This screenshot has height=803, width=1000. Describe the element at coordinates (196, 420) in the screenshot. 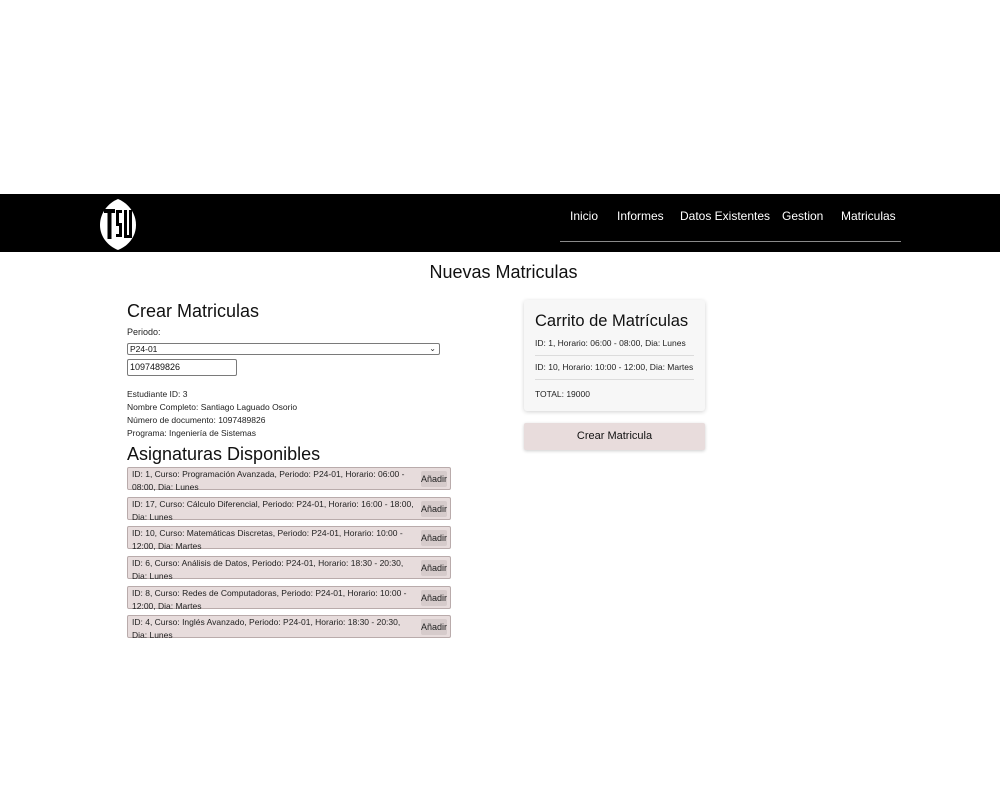

I see `student-document: Número de documento: 1097489826` at that location.